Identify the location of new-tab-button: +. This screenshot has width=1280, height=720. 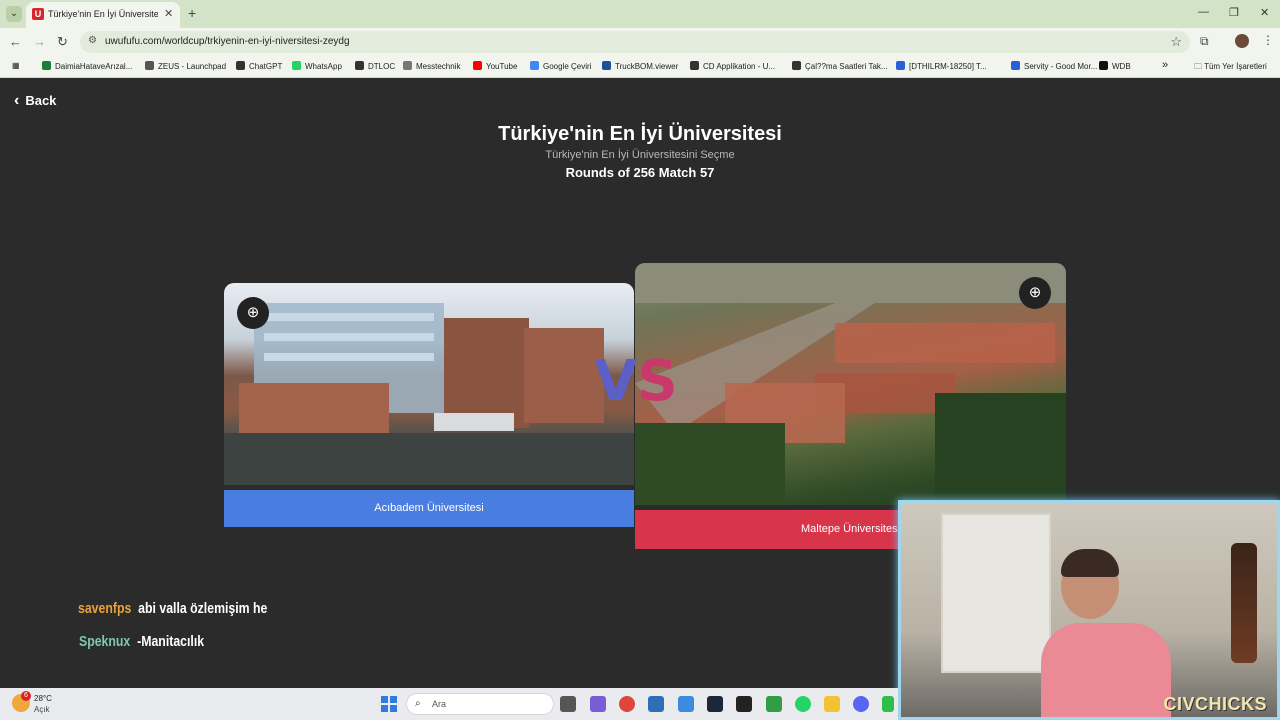
(192, 13).